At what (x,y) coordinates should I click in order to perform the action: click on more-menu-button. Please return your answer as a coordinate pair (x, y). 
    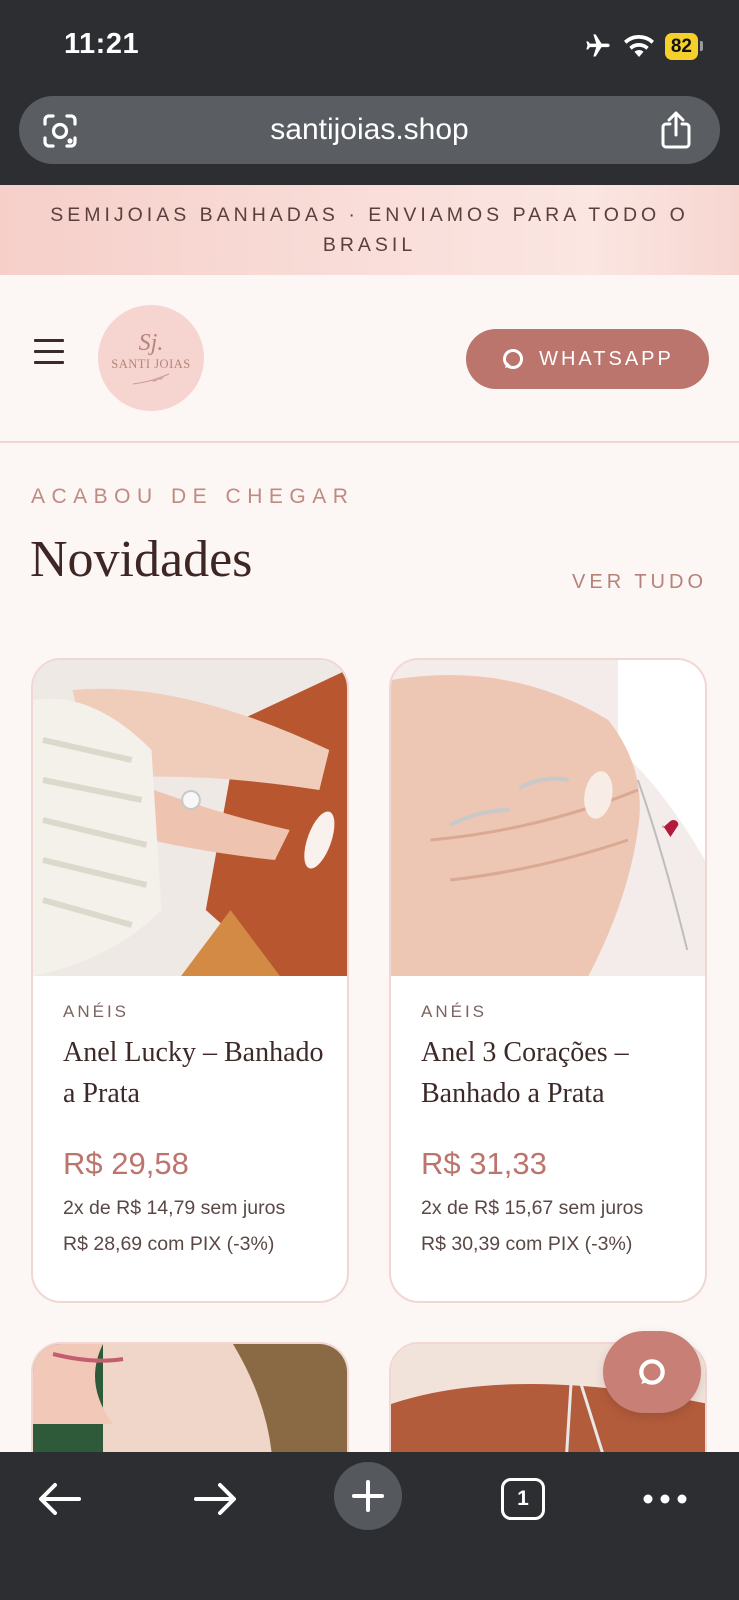
    Looking at the image, I should click on (665, 1499).